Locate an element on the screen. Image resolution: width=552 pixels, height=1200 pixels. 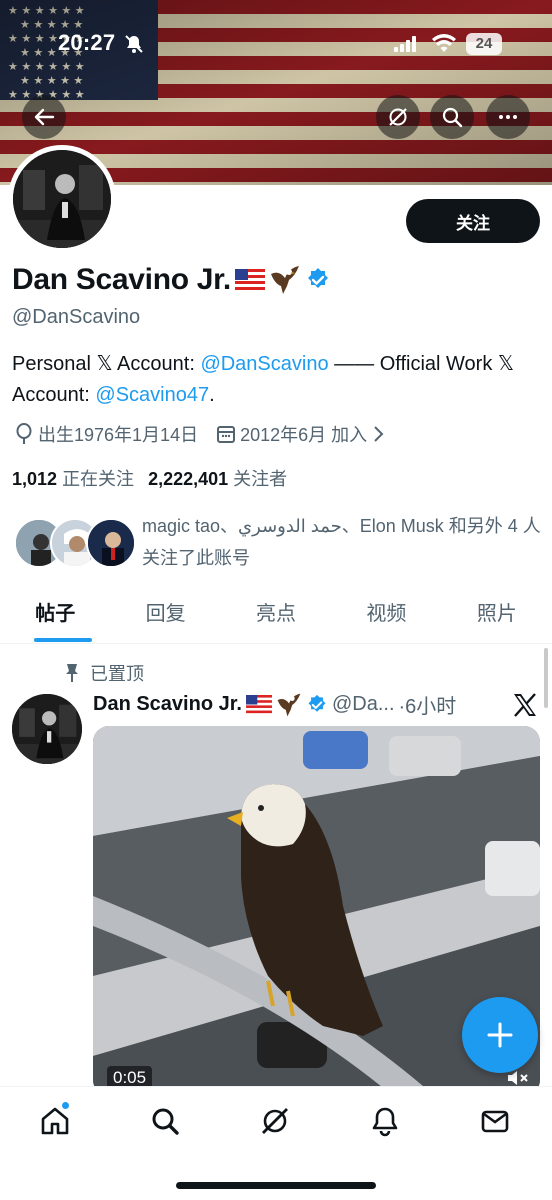
pin-icon is located at coordinates (72, 673).